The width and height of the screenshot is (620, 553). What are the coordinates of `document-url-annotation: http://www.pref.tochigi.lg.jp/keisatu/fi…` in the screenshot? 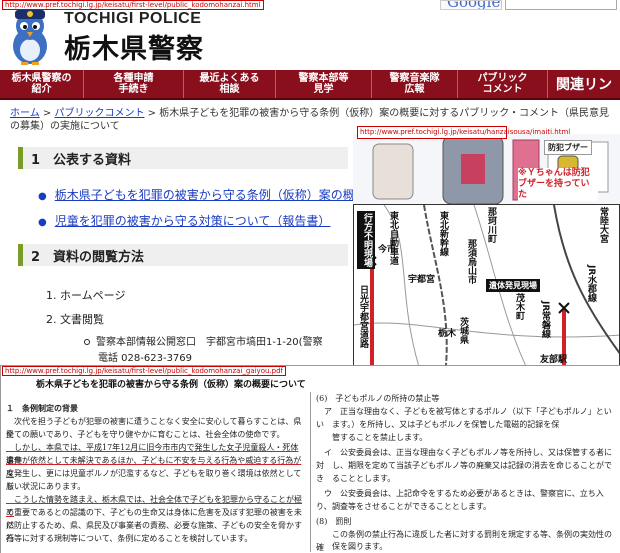 It's located at (144, 371).